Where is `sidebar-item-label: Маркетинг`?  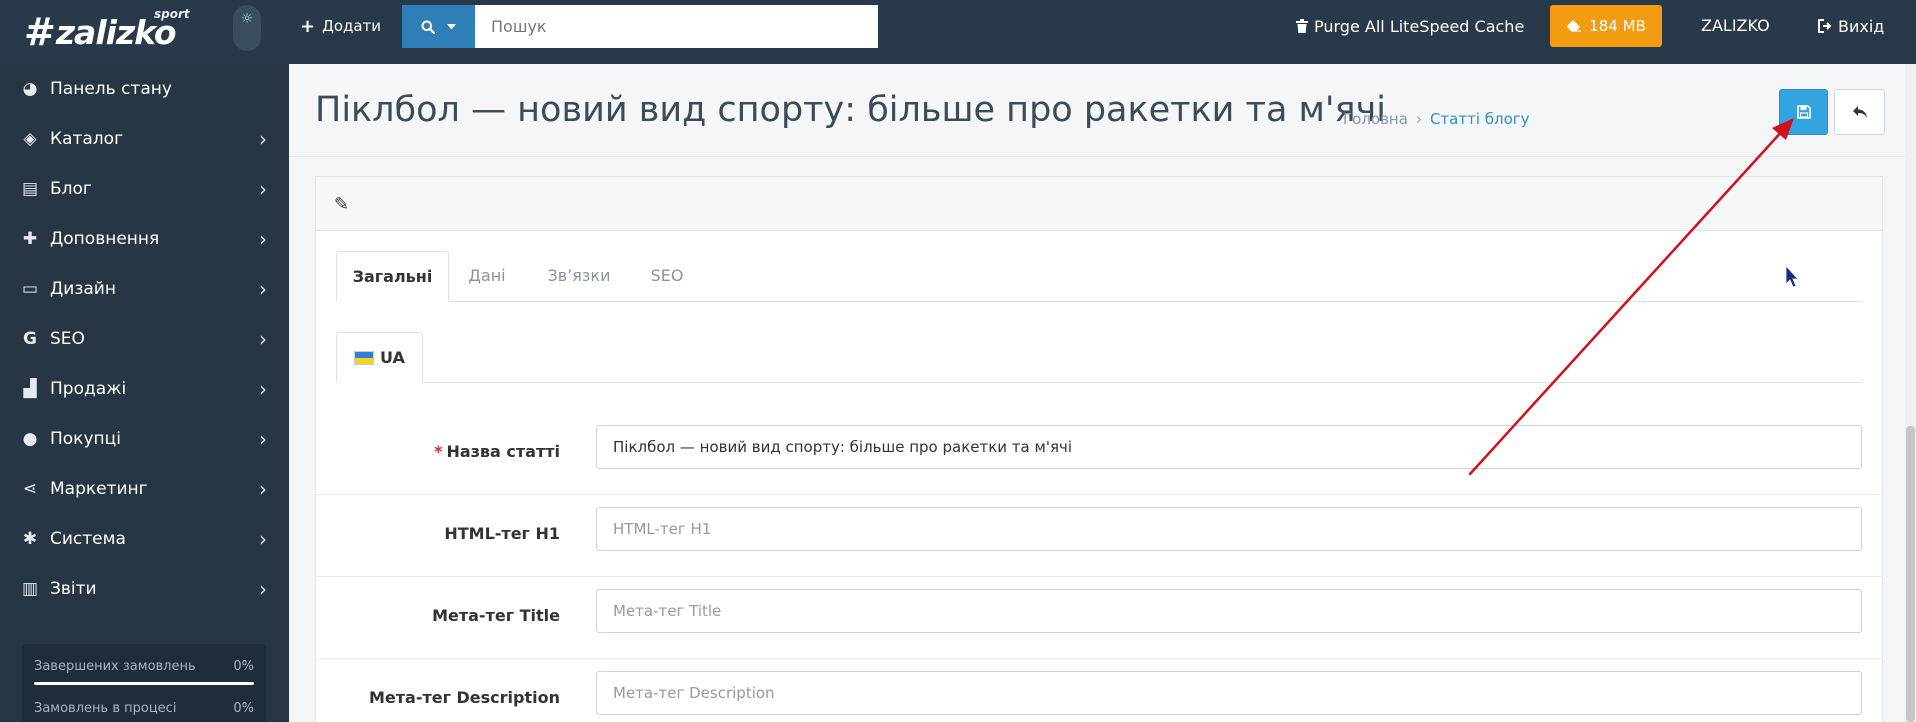
sidebar-item-label: Маркетинг is located at coordinates (99, 489).